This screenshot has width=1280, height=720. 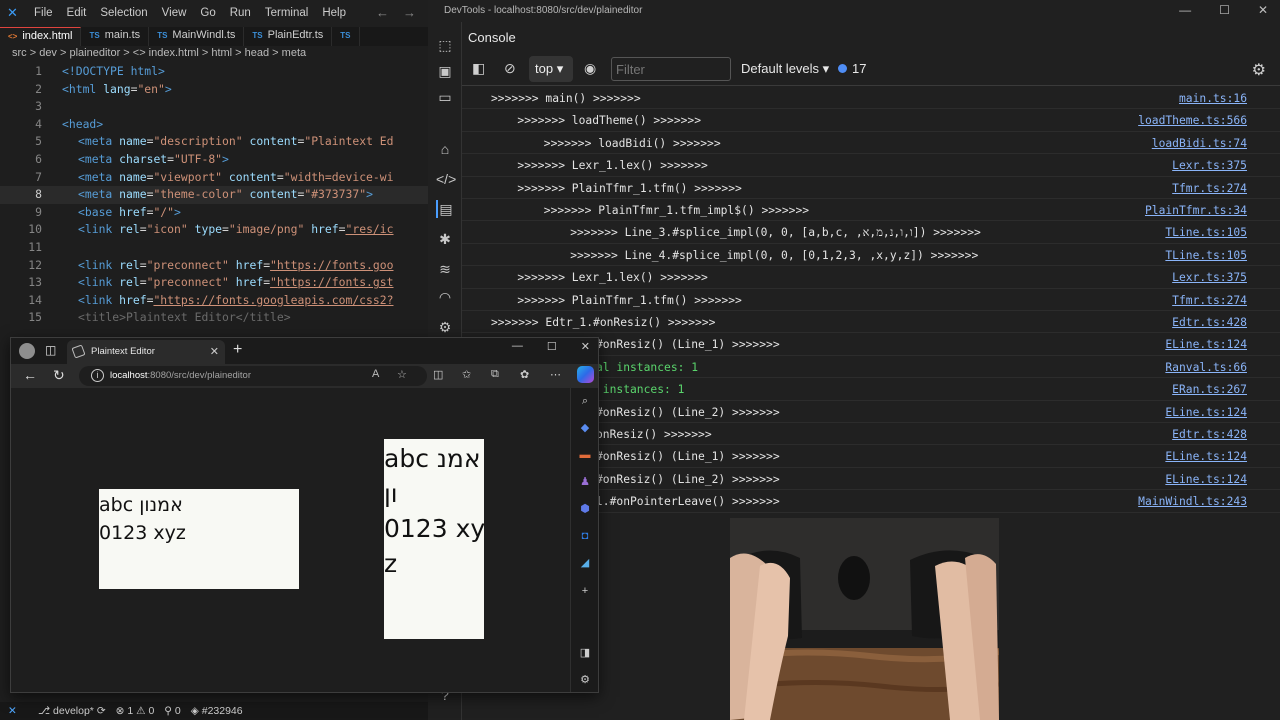 What do you see at coordinates (524, 374) in the screenshot?
I see `extension-icon: ✿` at bounding box center [524, 374].